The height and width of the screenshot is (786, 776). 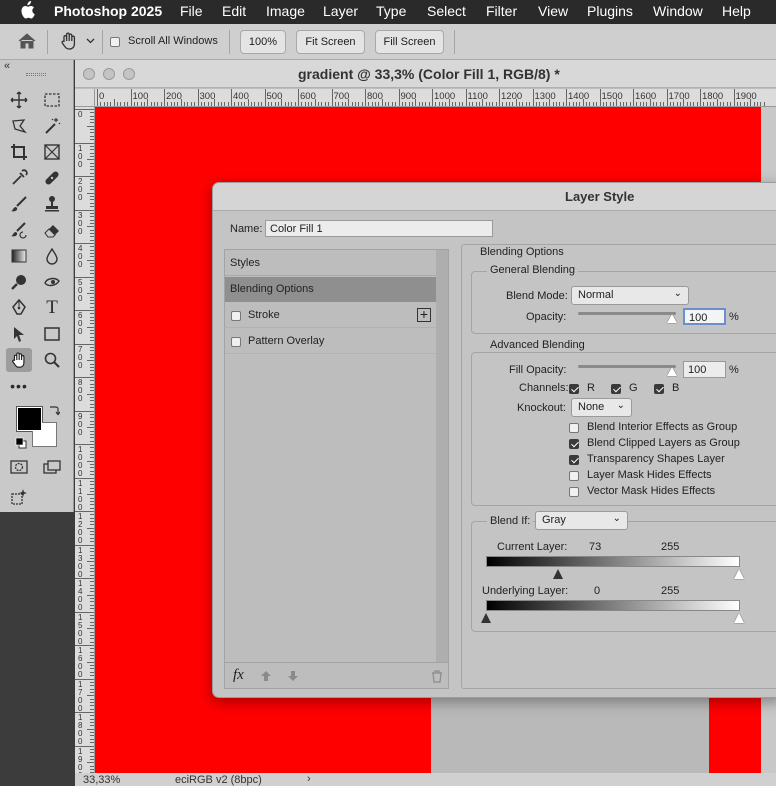 What do you see at coordinates (52, 126) in the screenshot?
I see `magic-wand-tool-icon` at bounding box center [52, 126].